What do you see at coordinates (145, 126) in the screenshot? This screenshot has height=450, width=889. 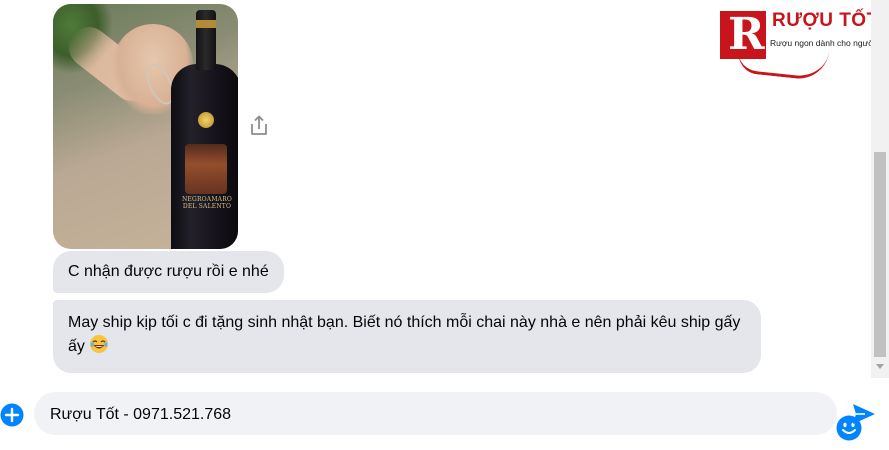 I see `wine-bottle-photo: NEGROAMARO DEL SALENTO` at bounding box center [145, 126].